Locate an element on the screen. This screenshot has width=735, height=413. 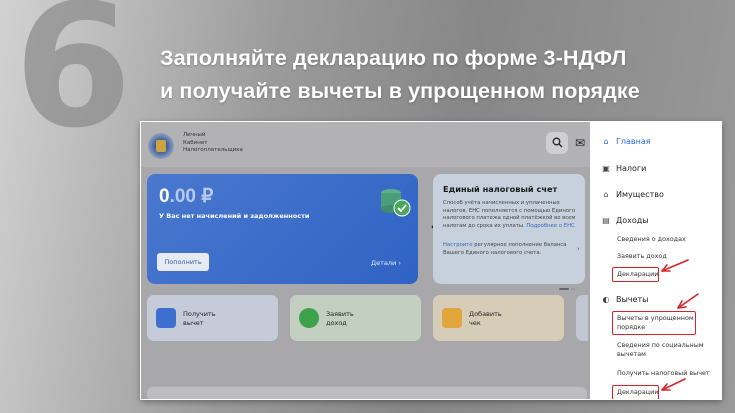
action-label-line: Заявить is located at coordinates (340, 314).